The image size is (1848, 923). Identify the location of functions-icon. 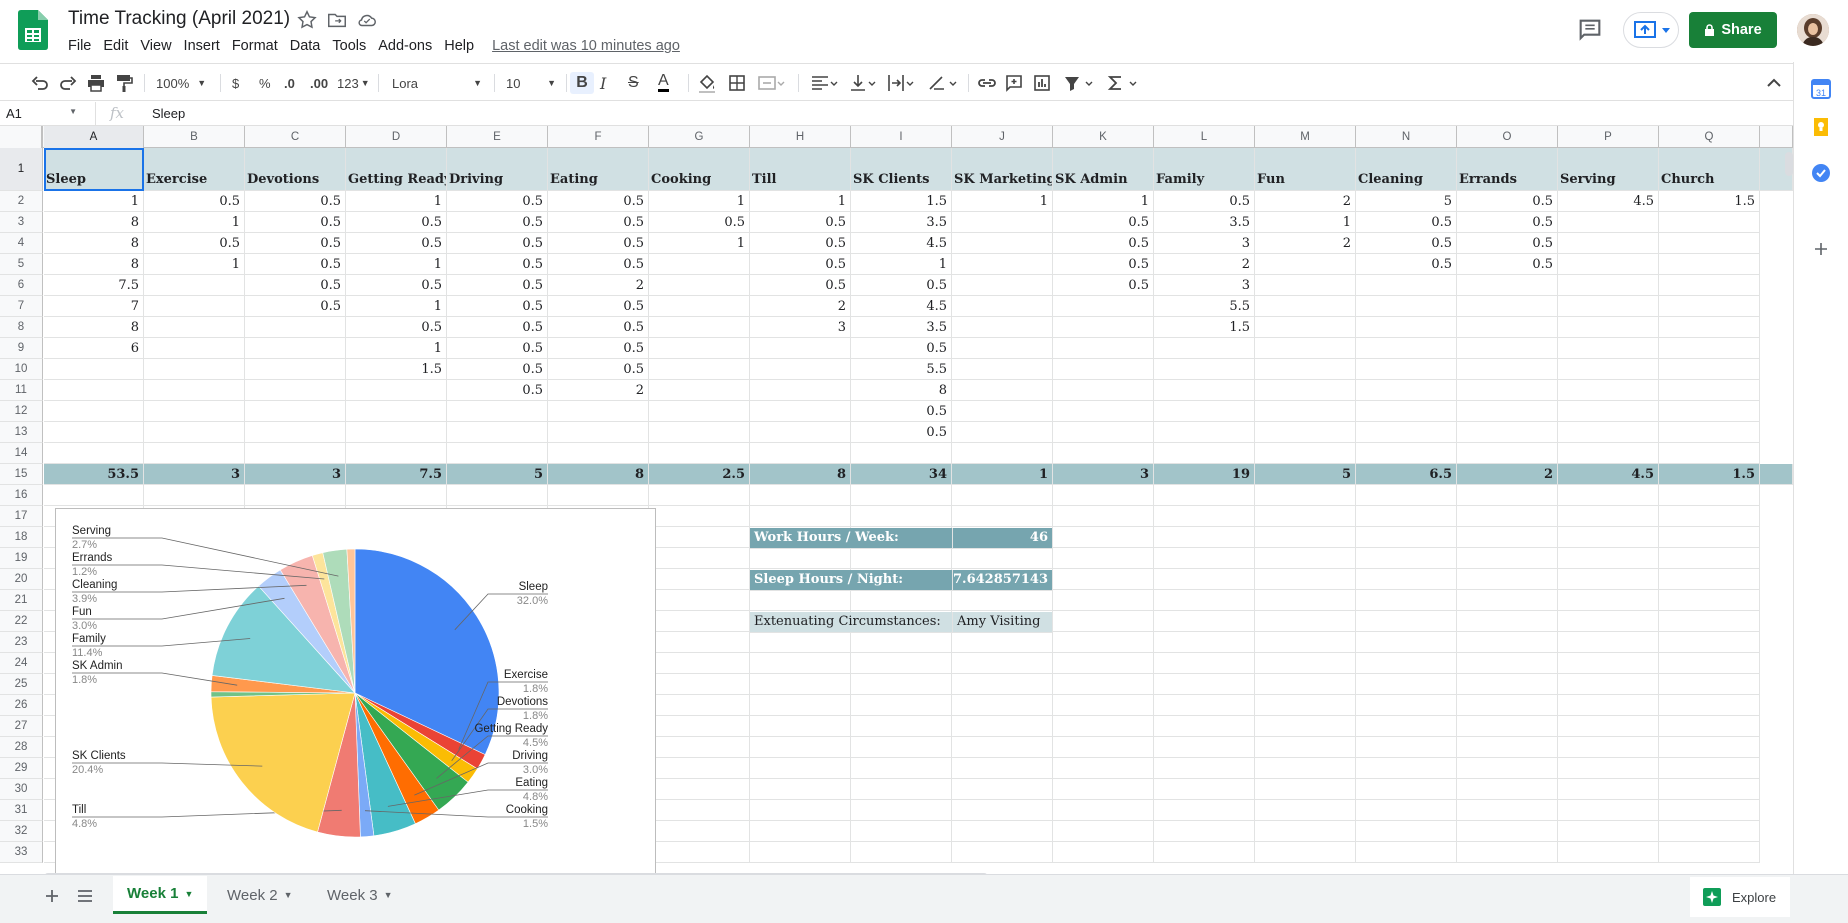
(1123, 83).